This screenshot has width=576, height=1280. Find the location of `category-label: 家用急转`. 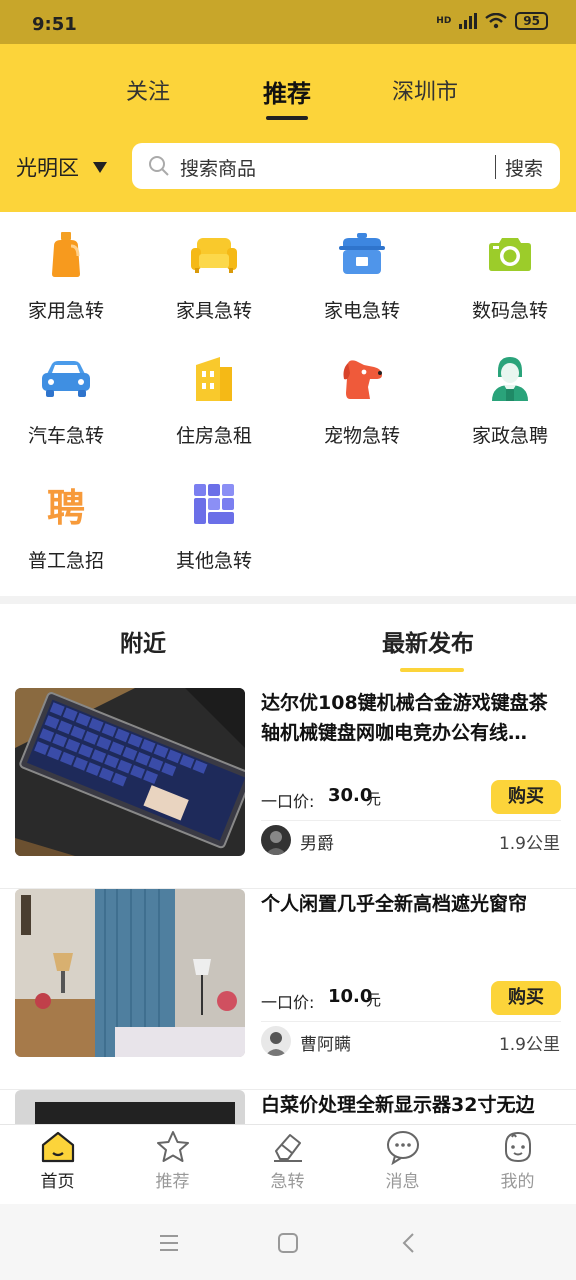

category-label: 家用急转 is located at coordinates (65, 311).